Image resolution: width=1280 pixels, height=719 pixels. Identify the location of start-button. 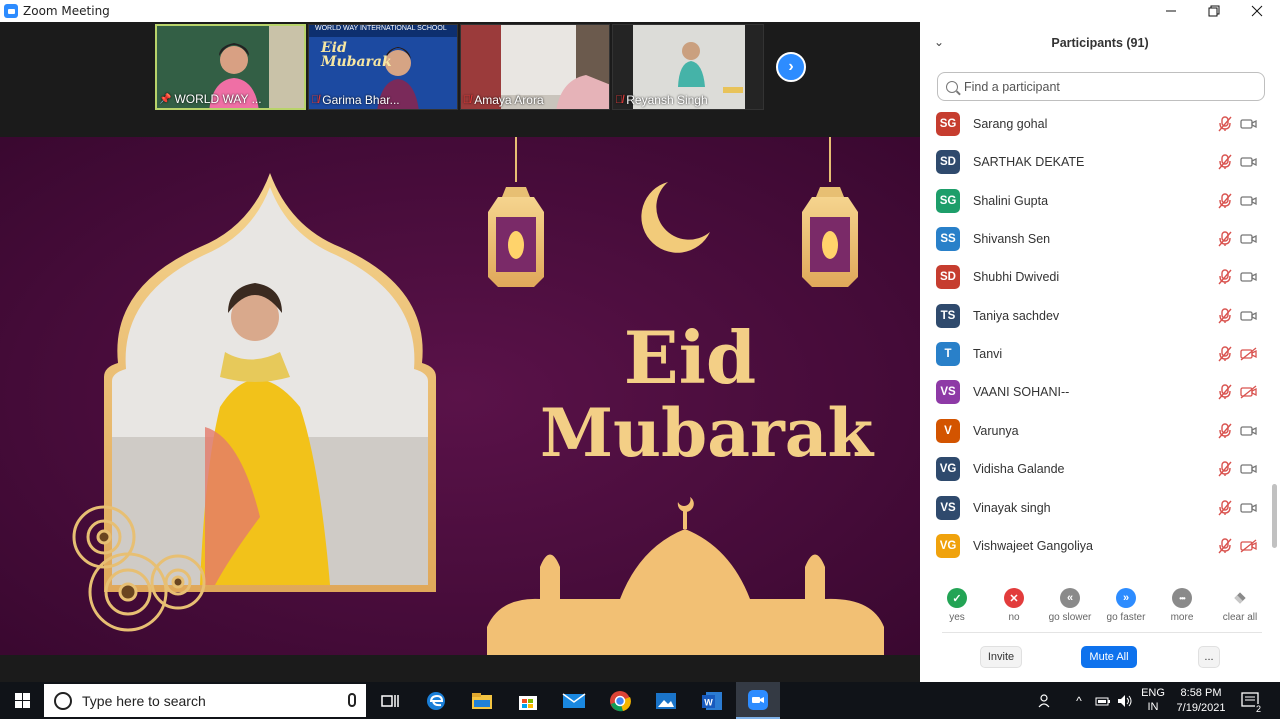
(22, 700).